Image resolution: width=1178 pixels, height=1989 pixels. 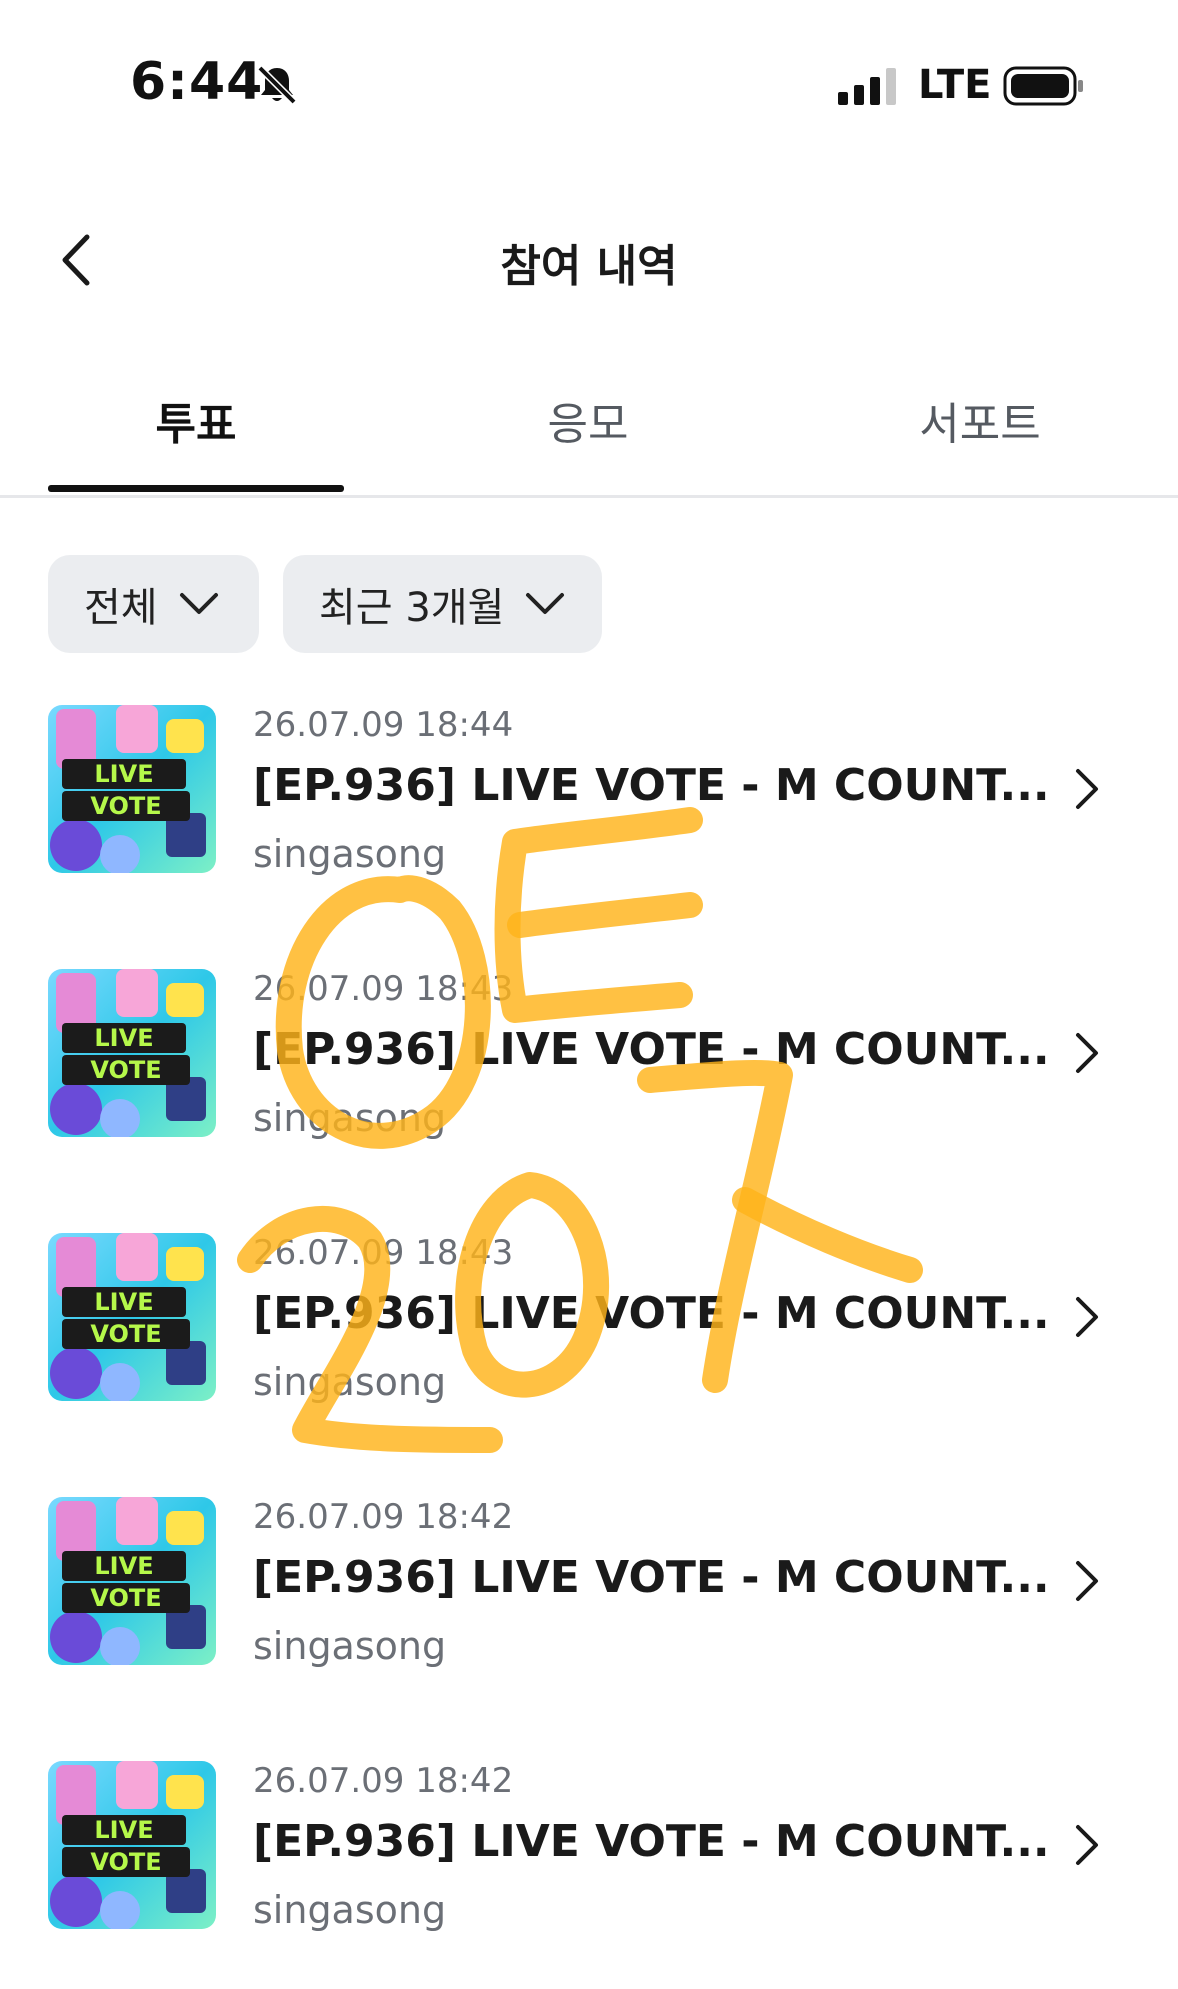 What do you see at coordinates (196, 420) in the screenshot?
I see `tab-vote: 투표` at bounding box center [196, 420].